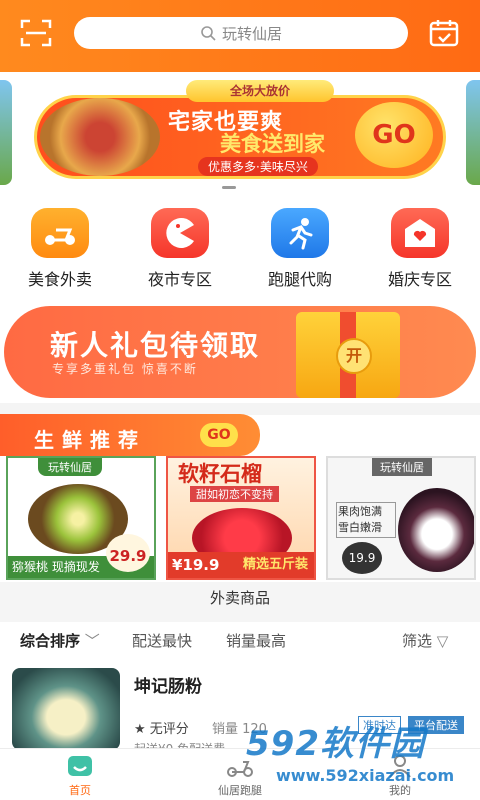 This screenshot has width=480, height=800. What do you see at coordinates (362, 558) in the screenshot?
I see `tile-price: 19.9` at bounding box center [362, 558].